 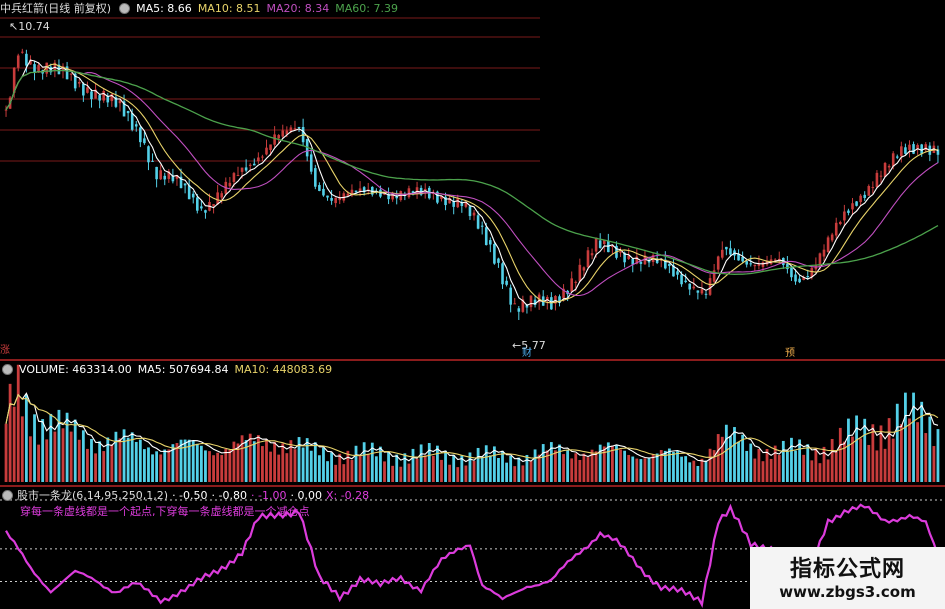 I want to click on event-tag-financial: 财, so click(x=527, y=353).